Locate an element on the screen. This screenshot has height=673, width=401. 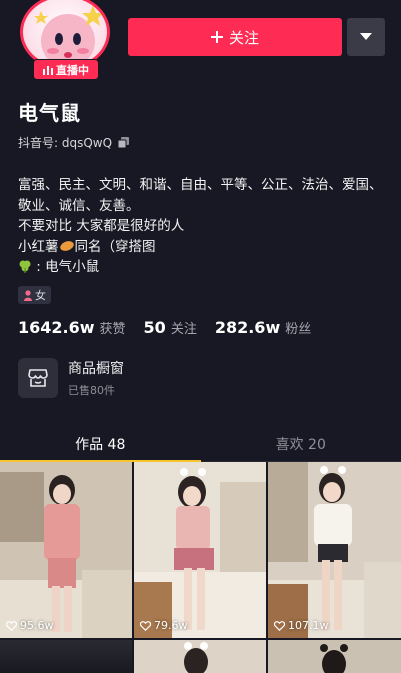
more-options-button is located at coordinates (366, 37).